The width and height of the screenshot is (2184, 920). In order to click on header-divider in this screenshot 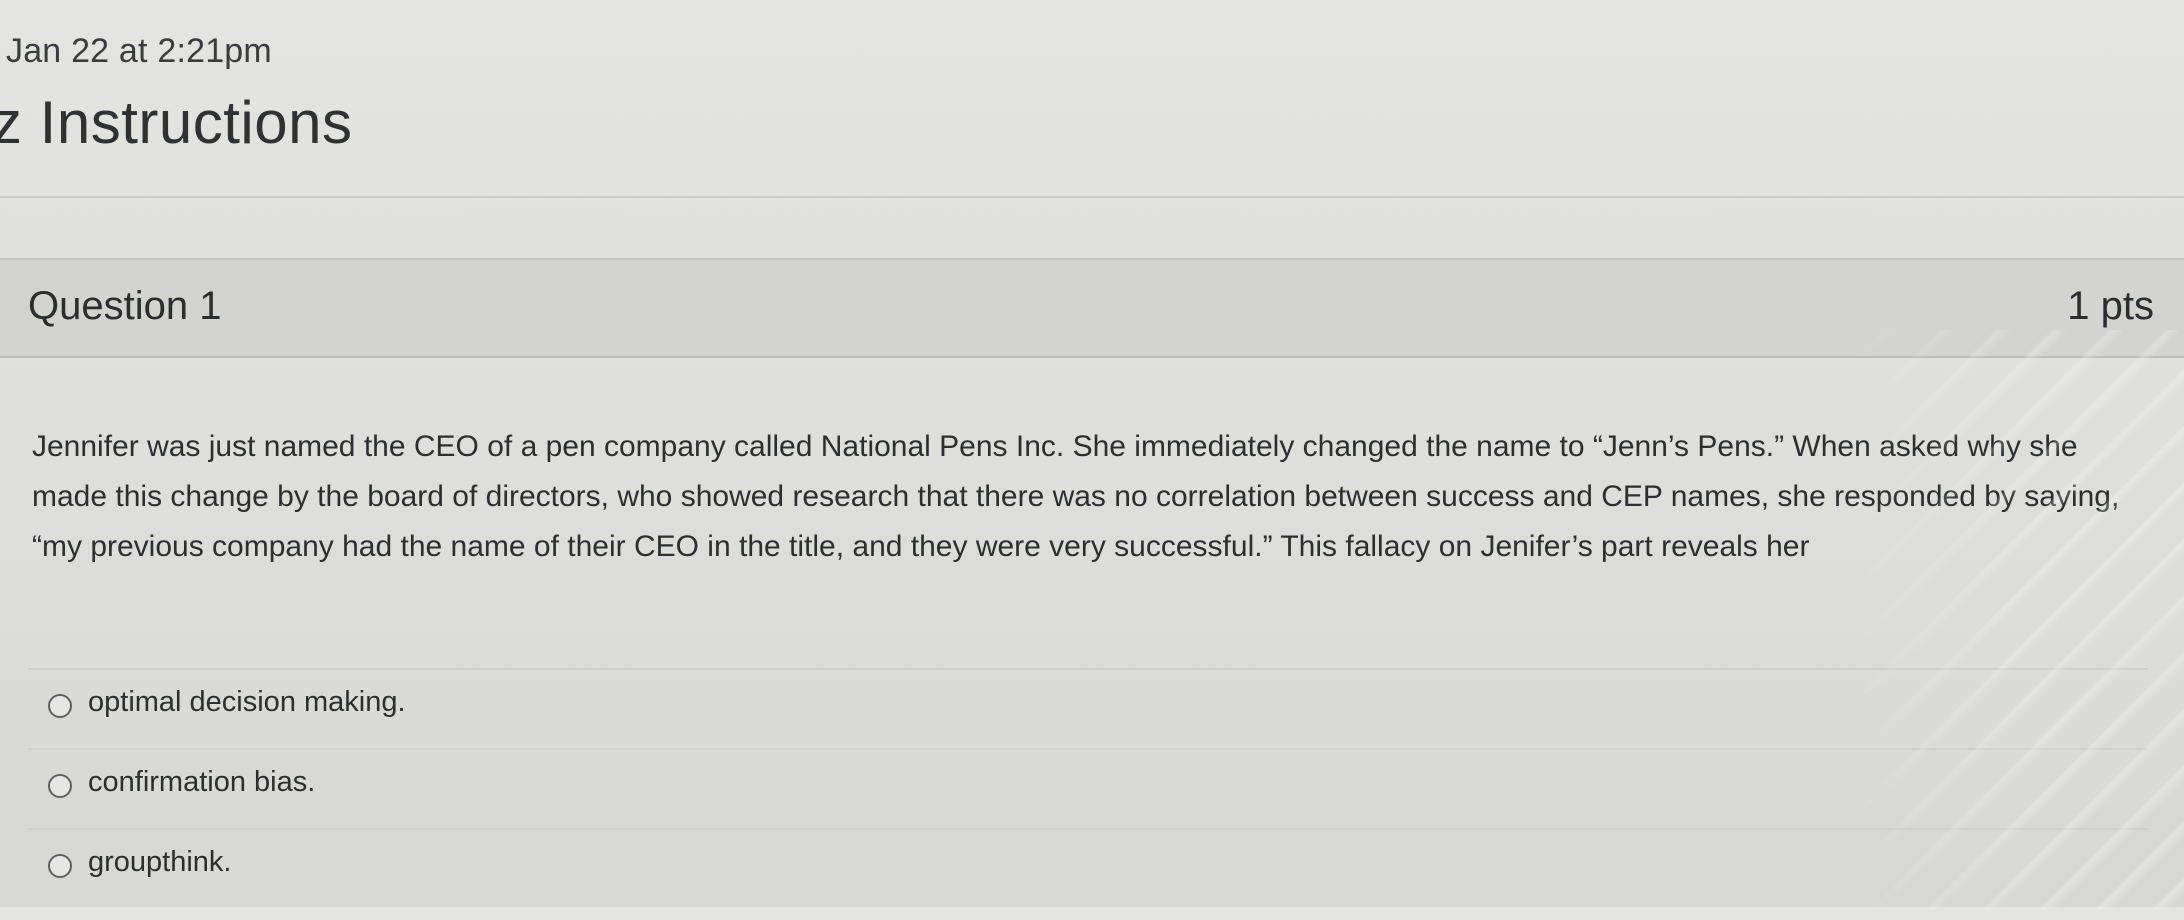, I will do `click(1092, 197)`.